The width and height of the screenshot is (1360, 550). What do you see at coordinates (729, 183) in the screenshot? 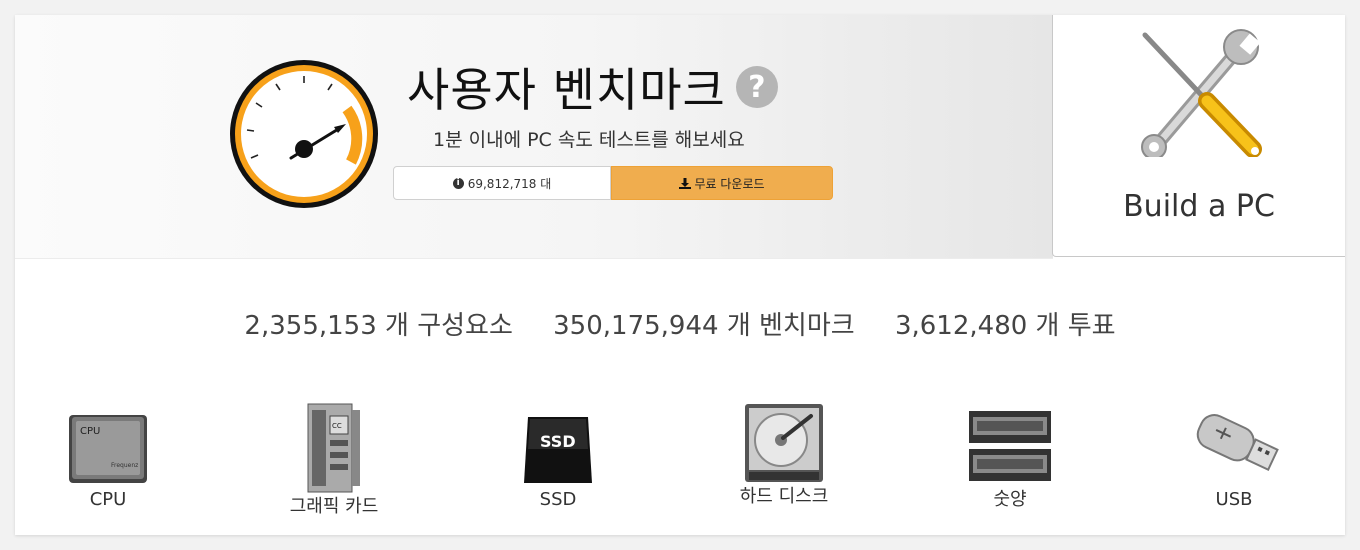
I see `download-label: 무료 다운로드` at bounding box center [729, 183].